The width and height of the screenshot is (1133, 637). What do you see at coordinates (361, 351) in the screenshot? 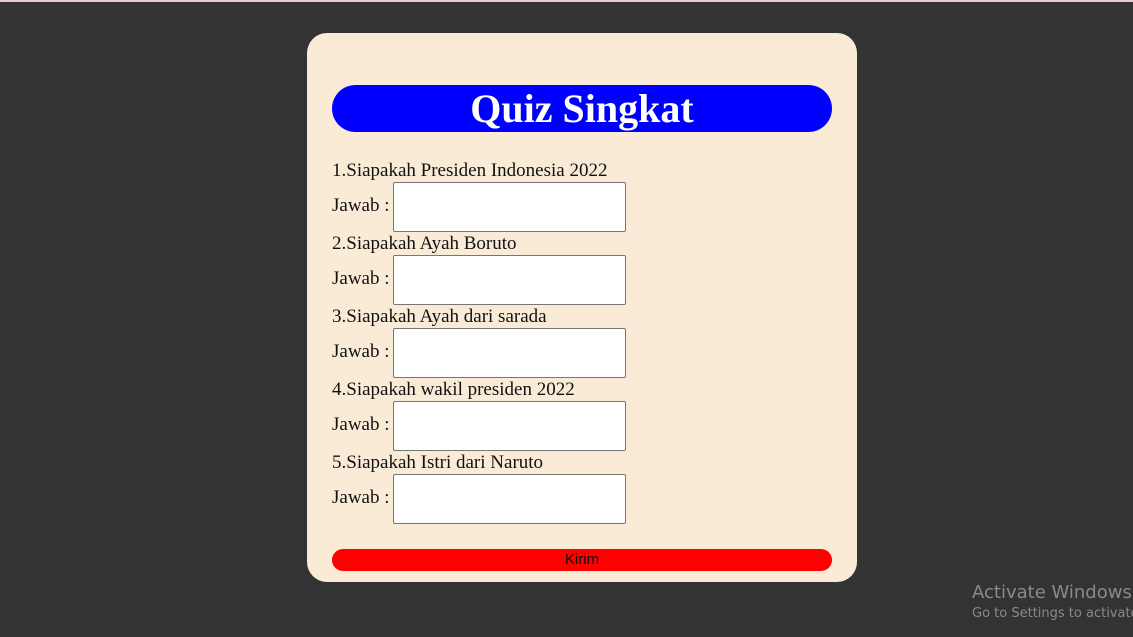
I see `answer-label-3: Jawab :` at bounding box center [361, 351].